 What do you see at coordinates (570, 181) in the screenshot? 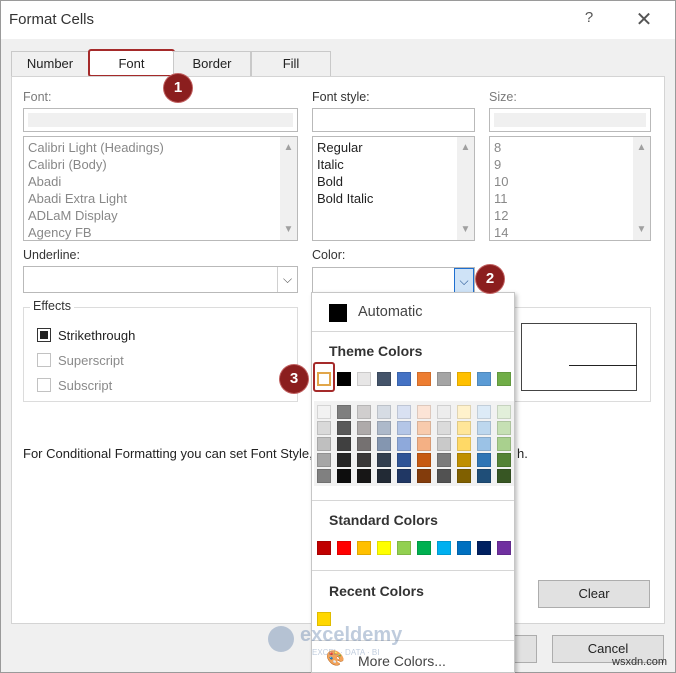
I see `list-item: 10` at bounding box center [570, 181].